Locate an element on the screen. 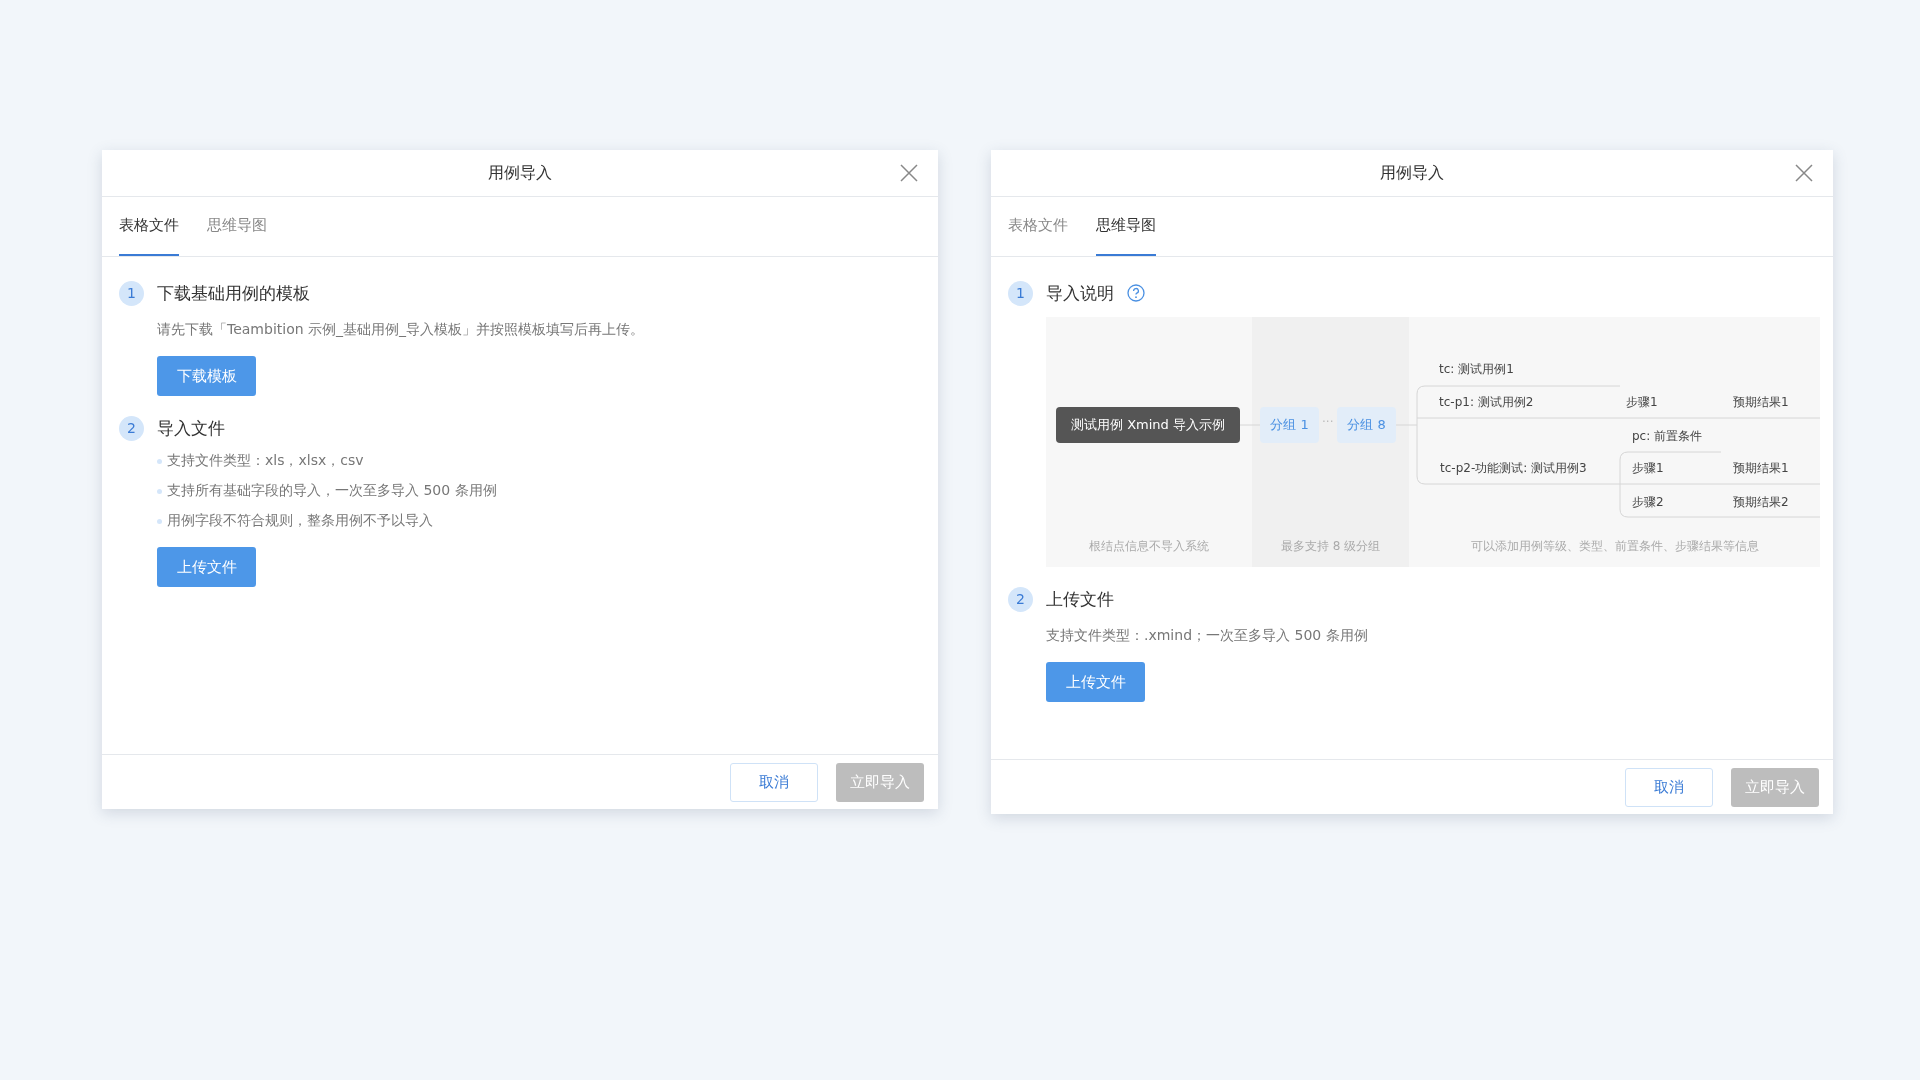 This screenshot has width=1920, height=1080. root-node: 测试用例 Xmind 导入示例 is located at coordinates (1148, 425).